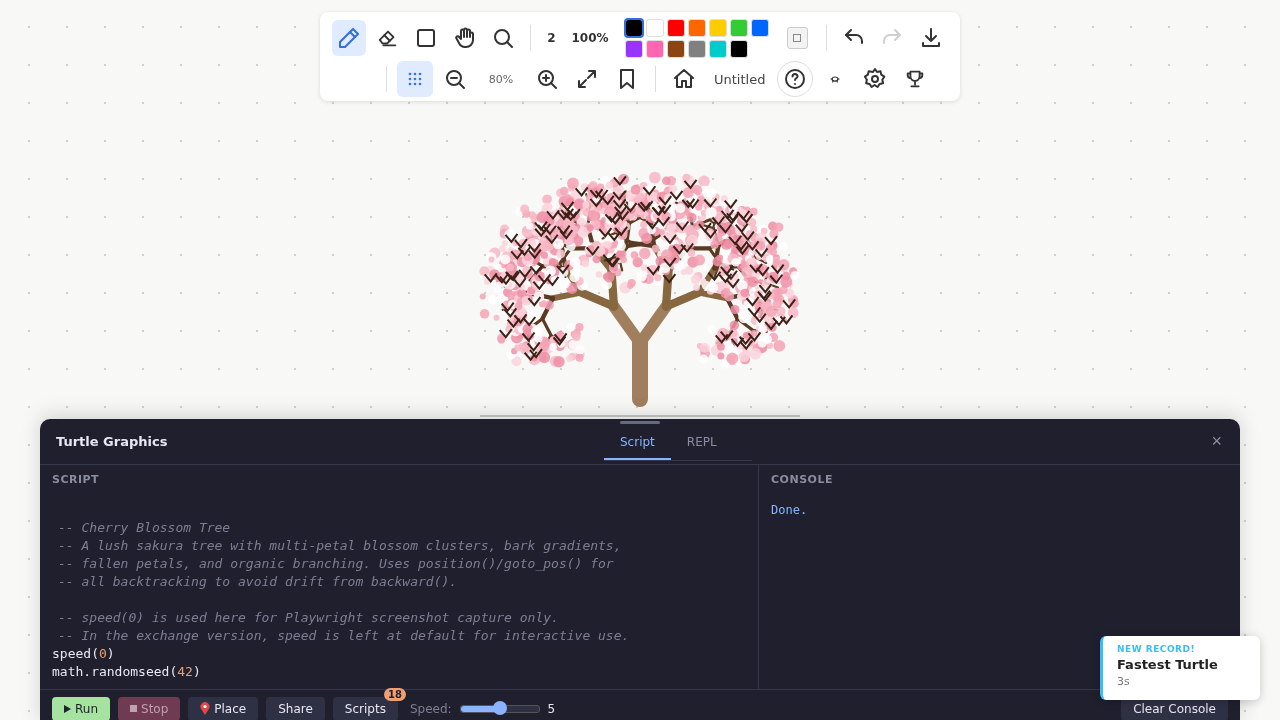 This screenshot has height=720, width=1280. What do you see at coordinates (205, 708) in the screenshot?
I see `pin-icon` at bounding box center [205, 708].